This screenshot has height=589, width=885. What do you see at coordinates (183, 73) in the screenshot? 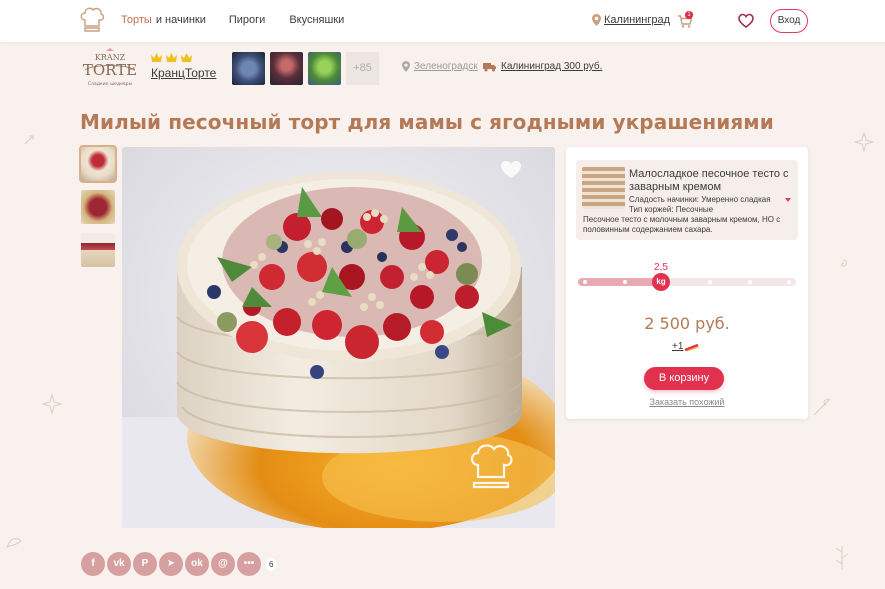
I see `shop-name-link: КранцТорте` at bounding box center [183, 73].